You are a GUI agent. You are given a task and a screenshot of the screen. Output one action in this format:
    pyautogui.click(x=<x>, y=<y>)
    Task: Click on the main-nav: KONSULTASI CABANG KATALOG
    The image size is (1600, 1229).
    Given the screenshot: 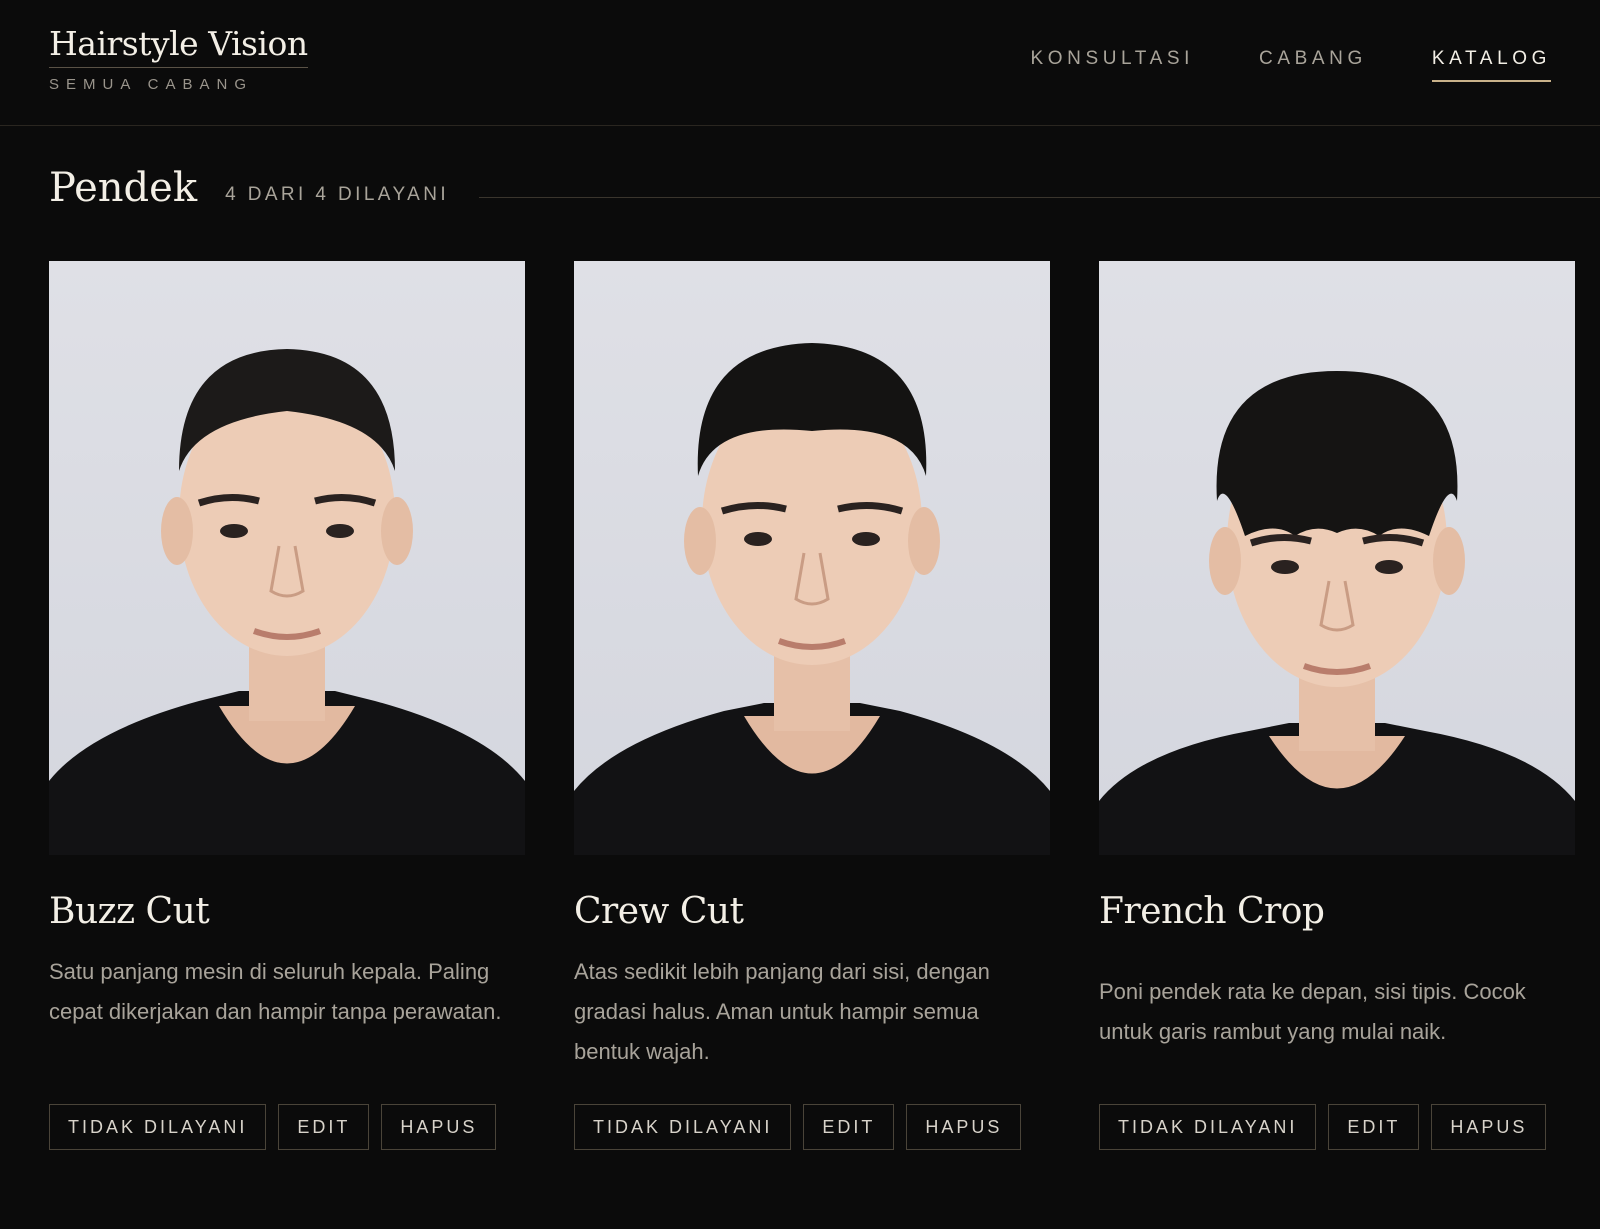 What is the action you would take?
    pyautogui.click(x=1290, y=65)
    